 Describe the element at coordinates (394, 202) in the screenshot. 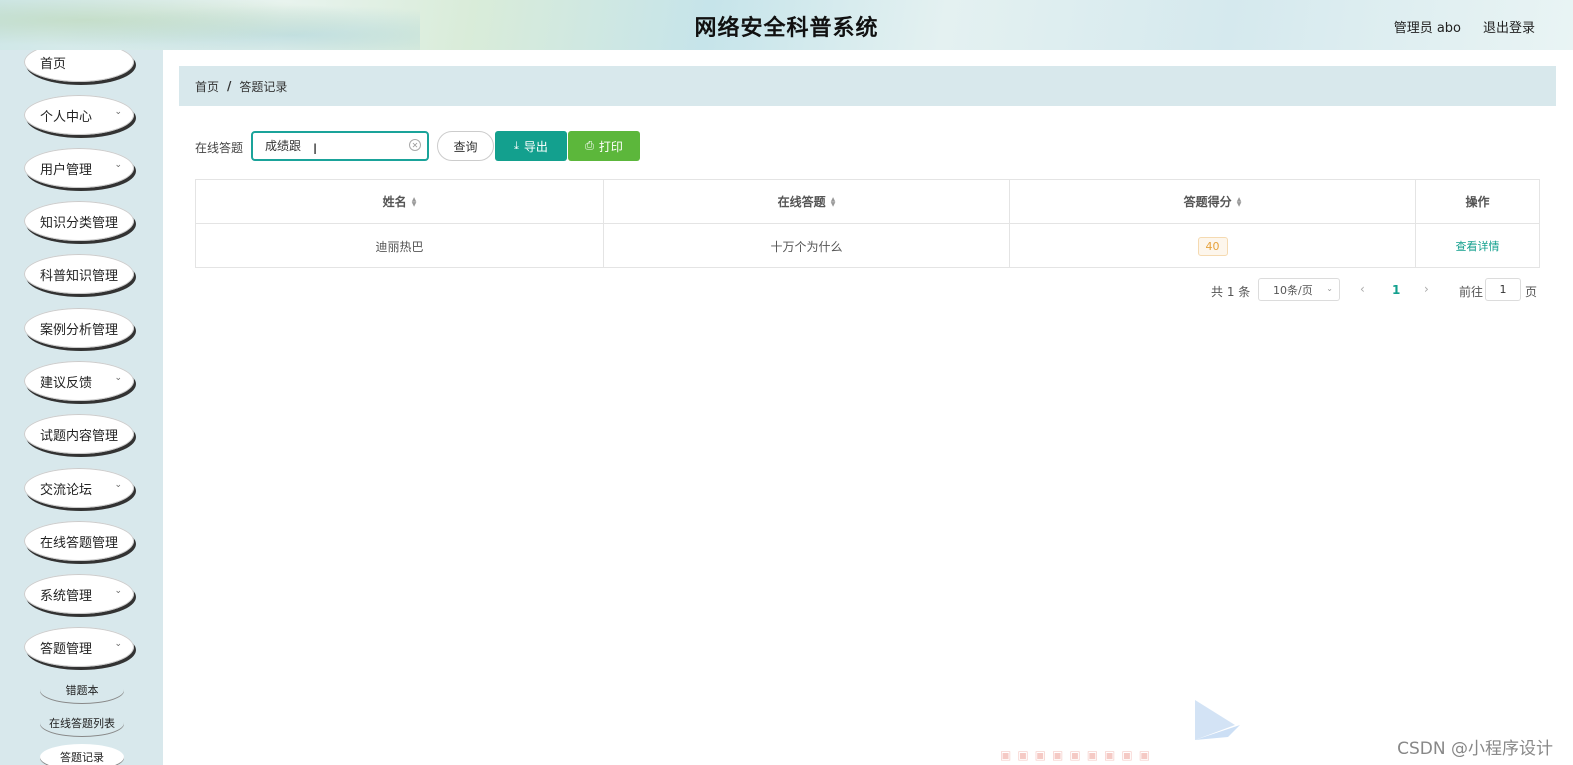

I see `column-header-label: 姓名` at that location.